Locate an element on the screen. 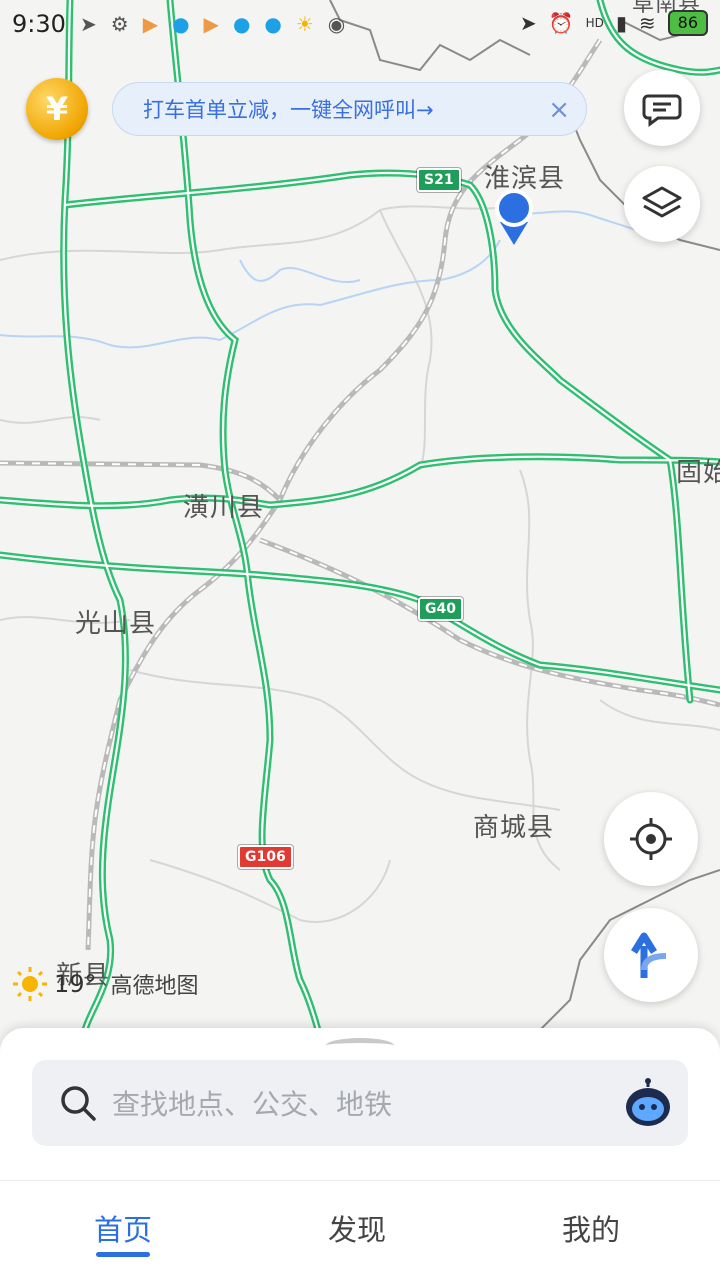 Image resolution: width=720 pixels, height=1281 pixels. map-label-shangcheng: 商城县 is located at coordinates (513, 825).